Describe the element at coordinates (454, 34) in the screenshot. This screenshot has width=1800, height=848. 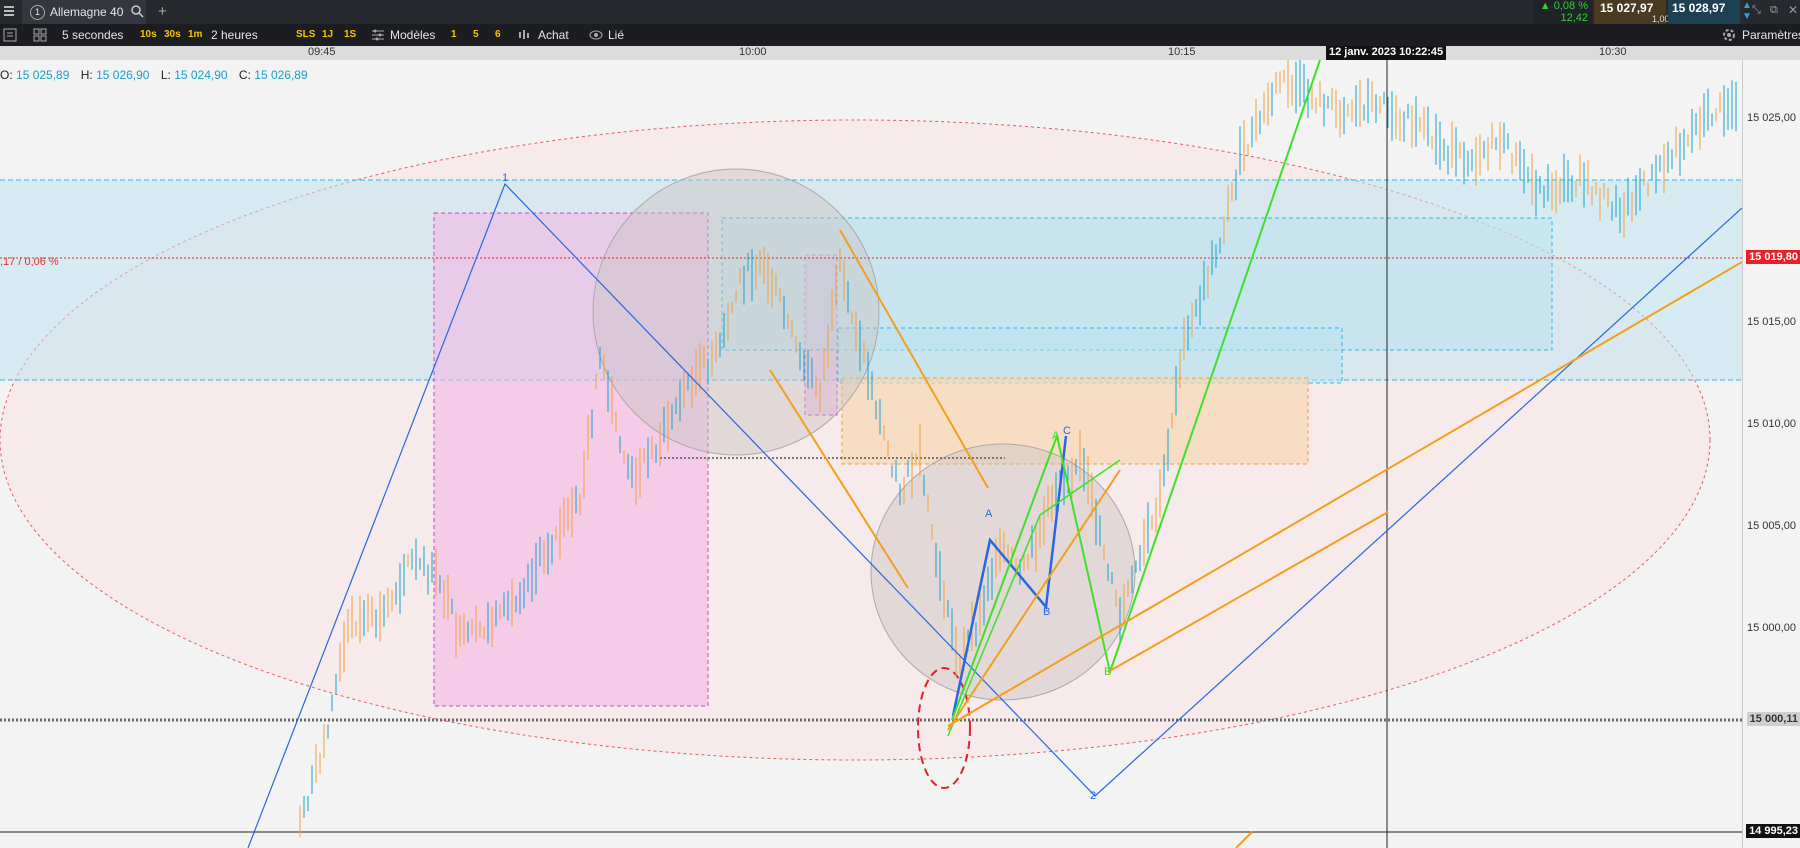
I see `model-1: 1` at that location.